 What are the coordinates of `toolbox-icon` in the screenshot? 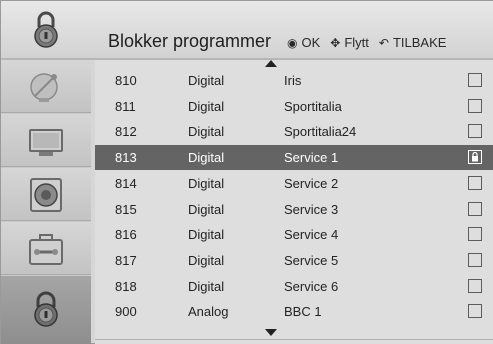 It's located at (46, 249).